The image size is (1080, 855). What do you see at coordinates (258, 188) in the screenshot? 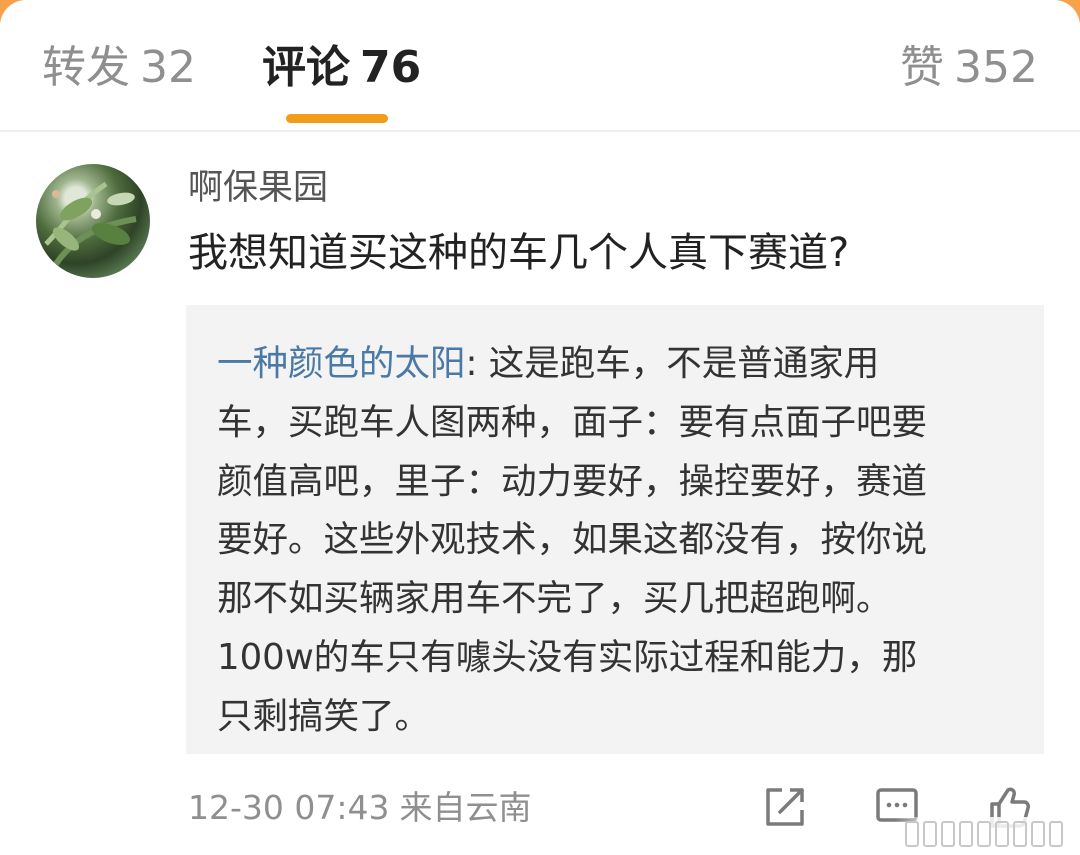
I see `comment-username: 啊保果园` at bounding box center [258, 188].